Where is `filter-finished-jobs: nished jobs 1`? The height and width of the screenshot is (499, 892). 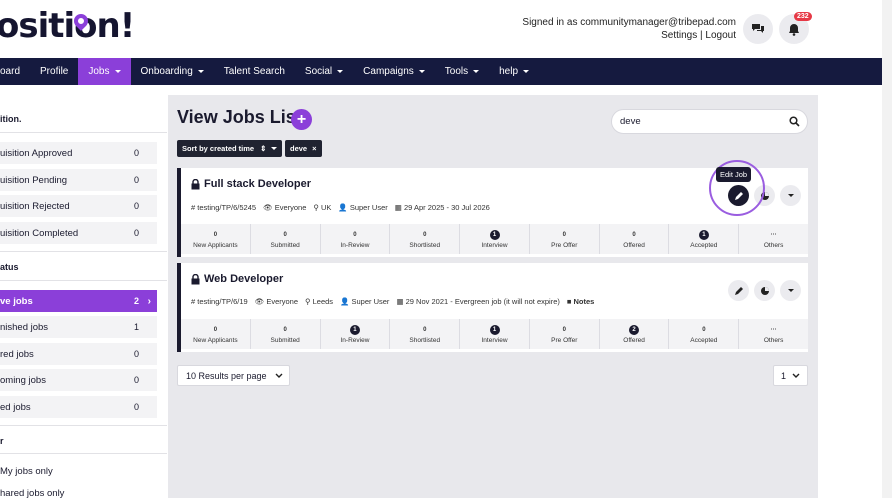 filter-finished-jobs: nished jobs 1 is located at coordinates (78, 327).